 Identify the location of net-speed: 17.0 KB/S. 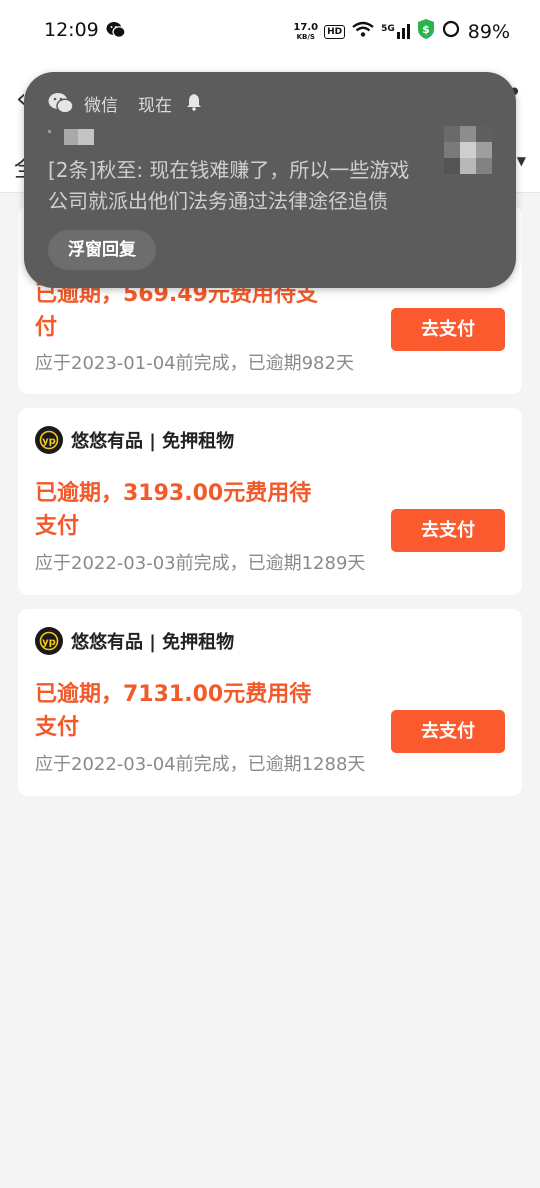
(306, 31).